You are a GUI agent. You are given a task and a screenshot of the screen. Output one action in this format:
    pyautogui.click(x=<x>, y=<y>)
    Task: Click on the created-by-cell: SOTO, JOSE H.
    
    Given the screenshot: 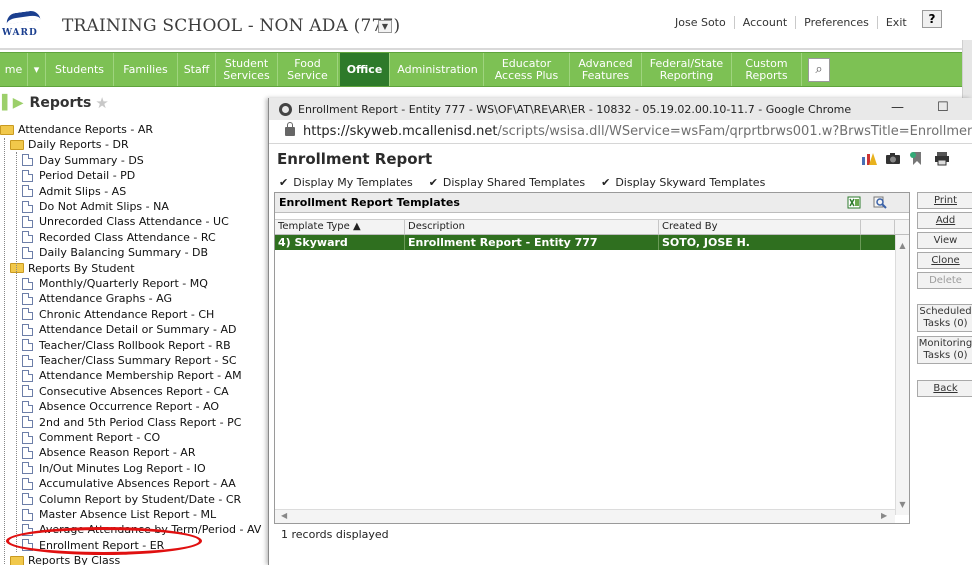 What is the action you would take?
    pyautogui.click(x=760, y=242)
    